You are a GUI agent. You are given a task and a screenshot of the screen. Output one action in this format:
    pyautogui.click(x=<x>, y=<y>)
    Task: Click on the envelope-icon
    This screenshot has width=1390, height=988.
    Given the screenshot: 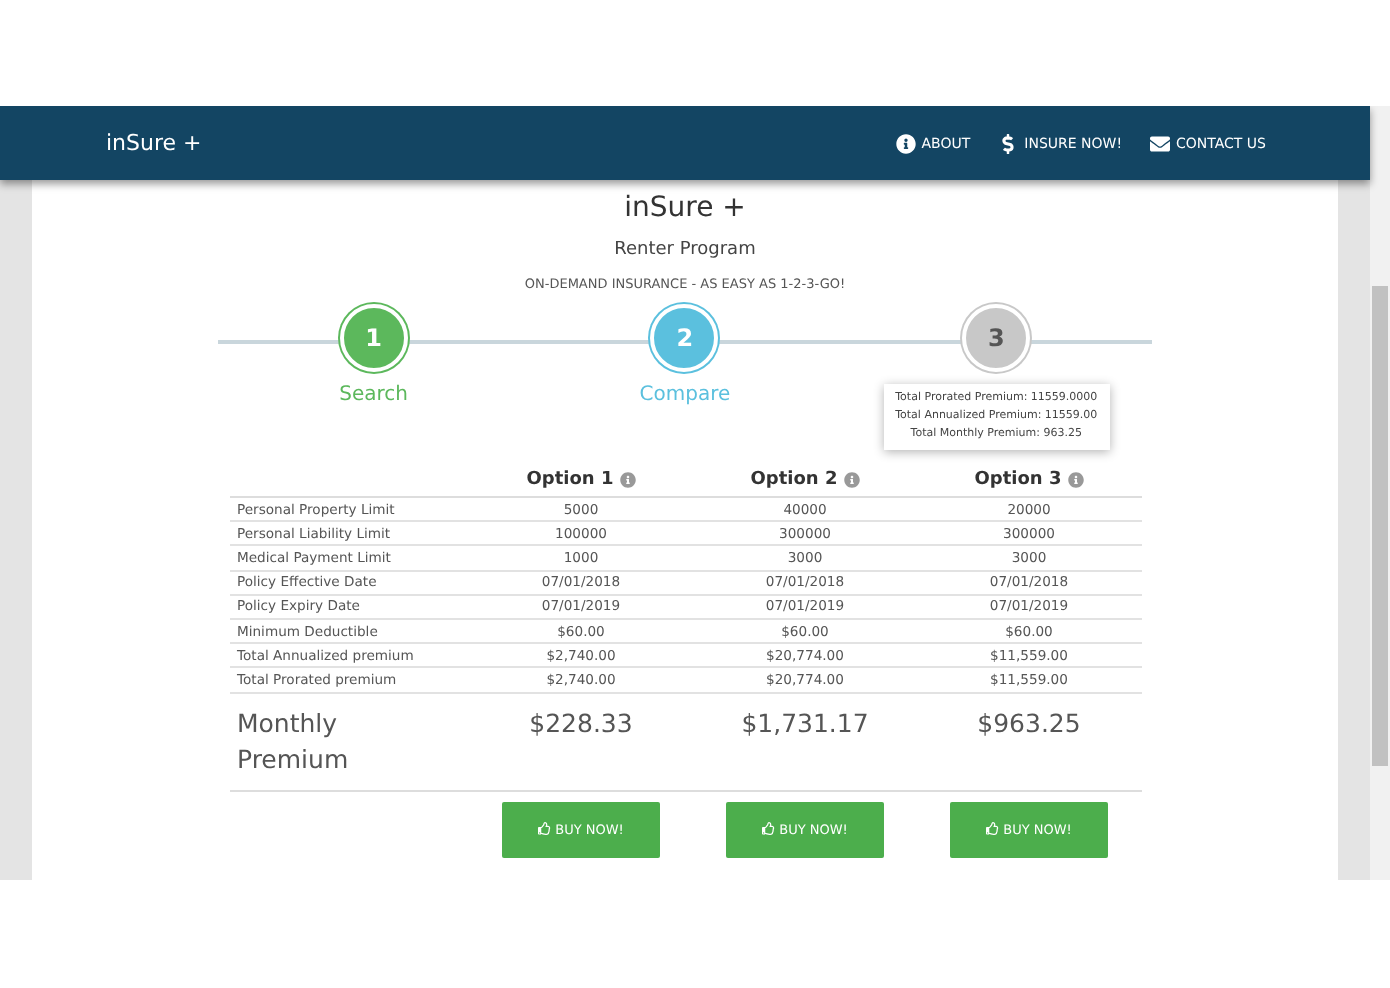 What is the action you would take?
    pyautogui.click(x=1160, y=143)
    